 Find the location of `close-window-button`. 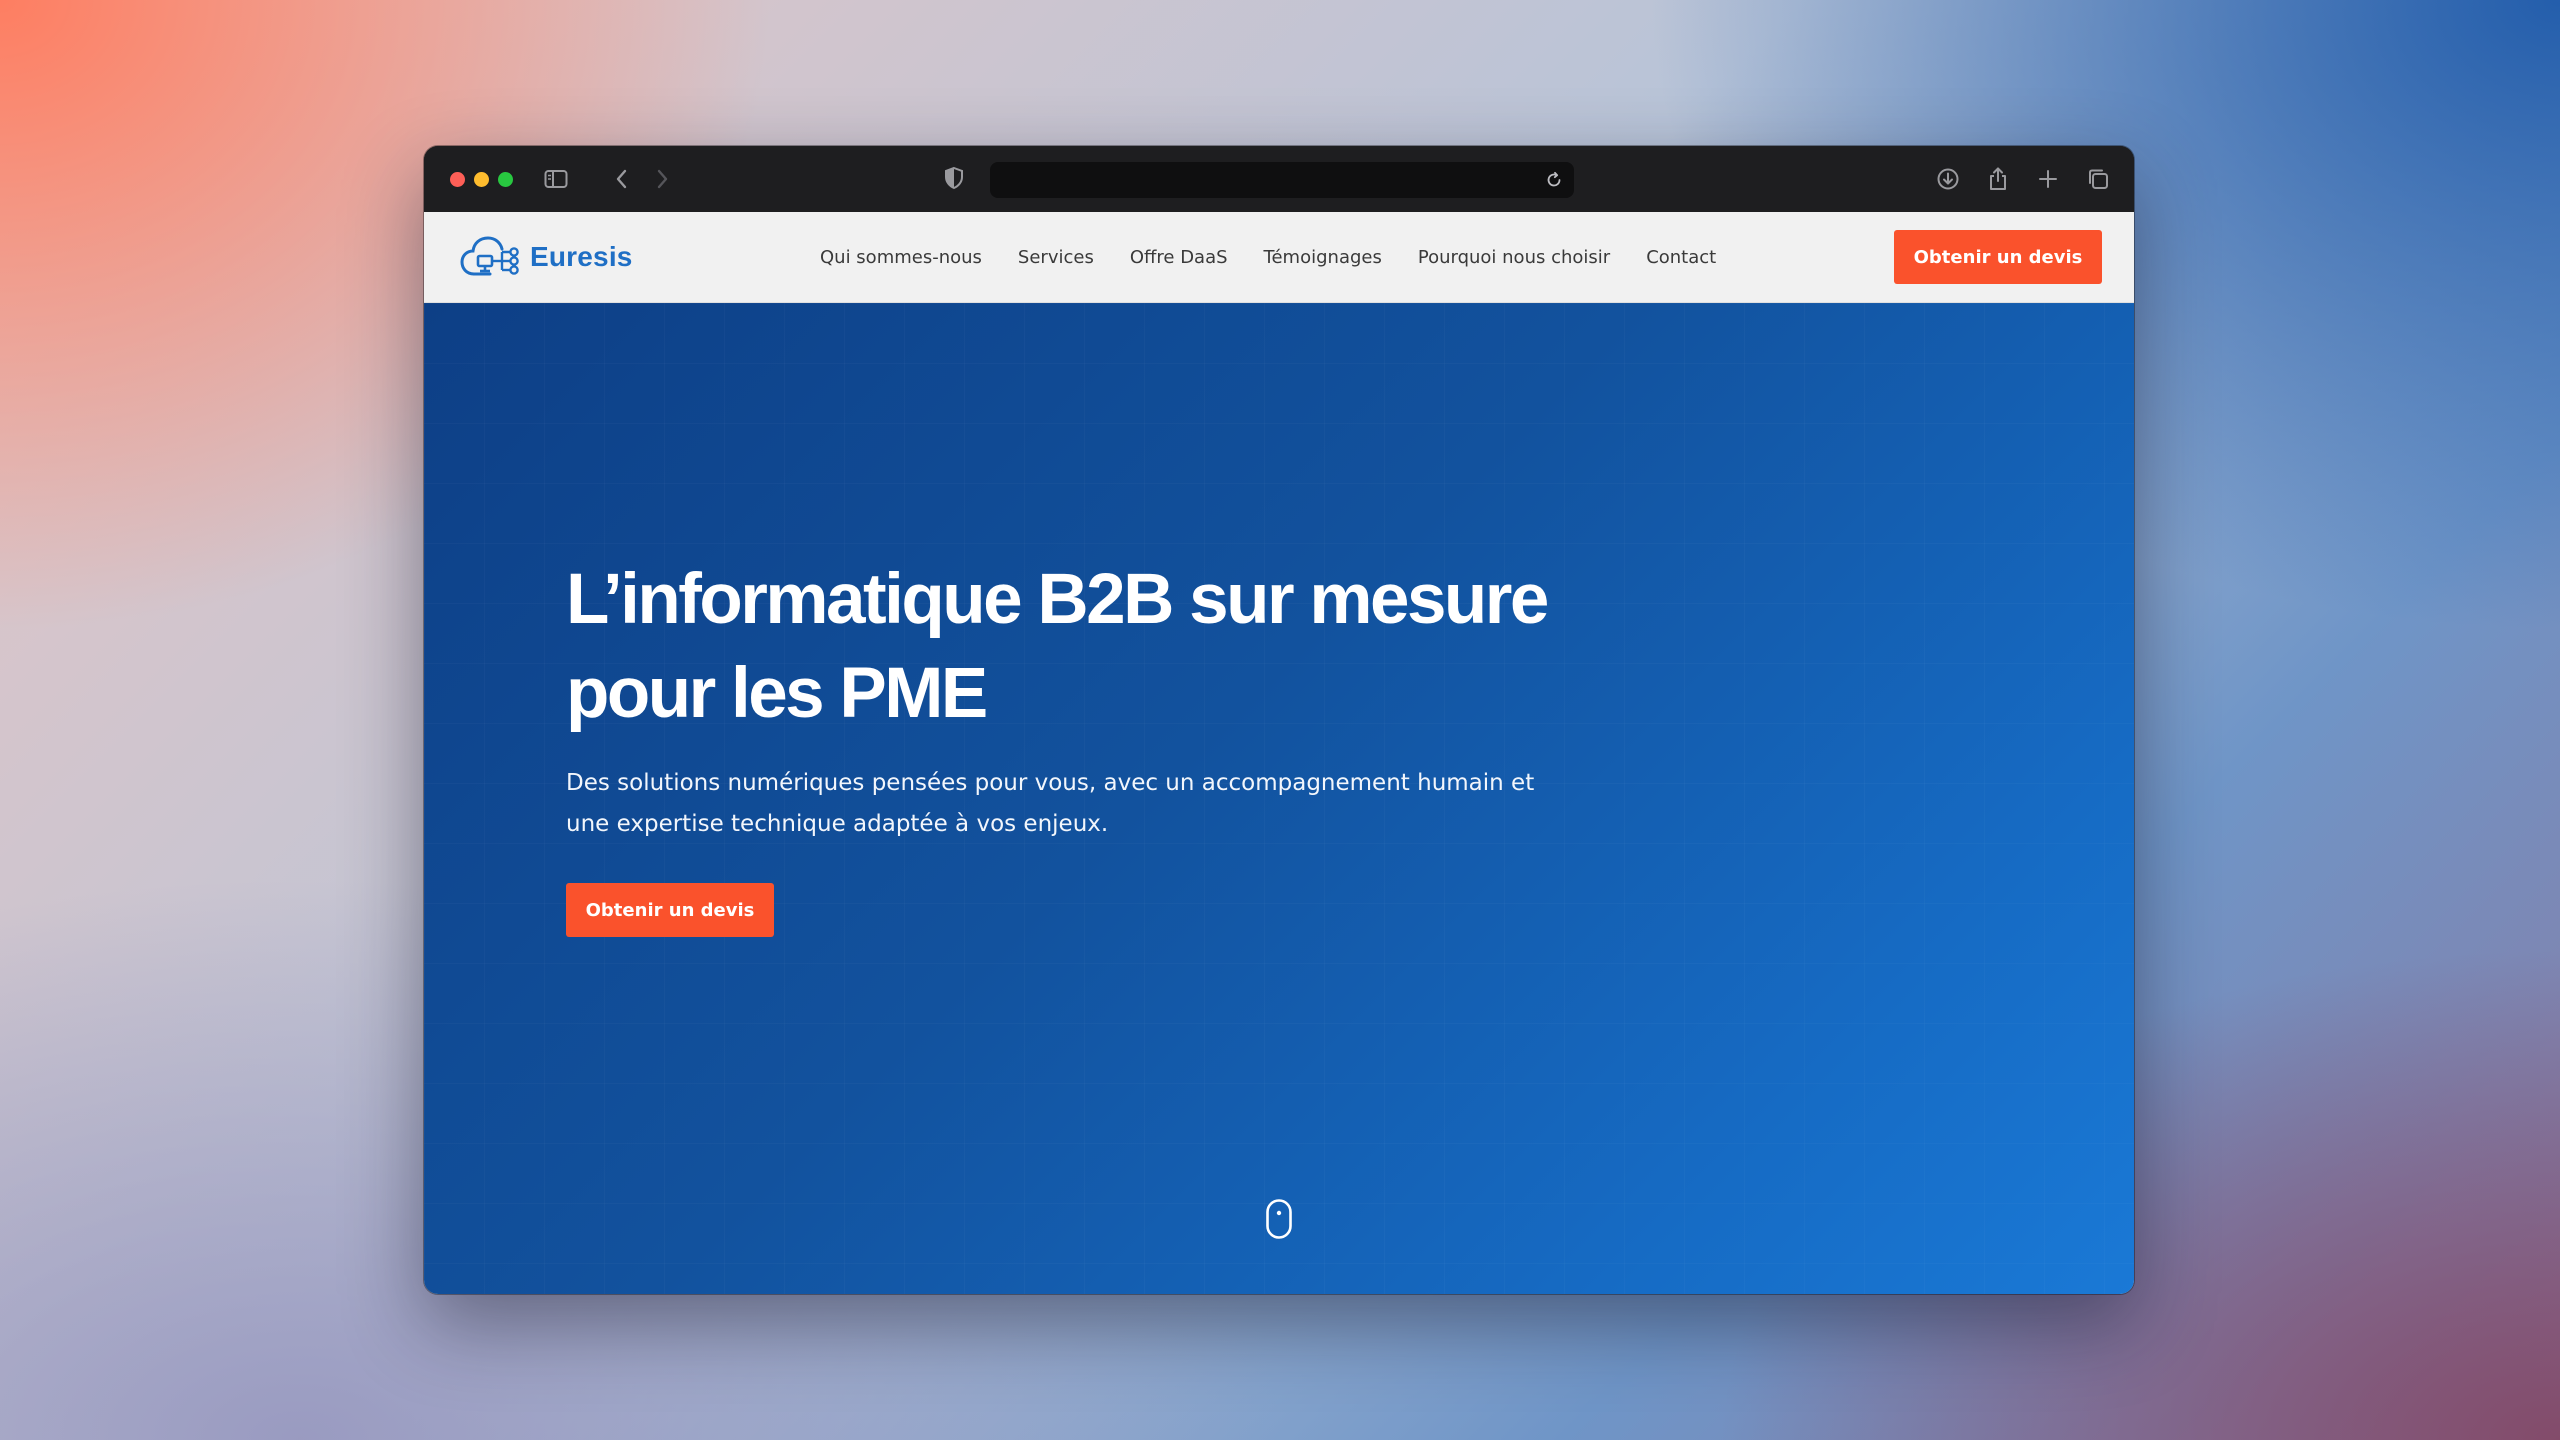

close-window-button is located at coordinates (457, 179).